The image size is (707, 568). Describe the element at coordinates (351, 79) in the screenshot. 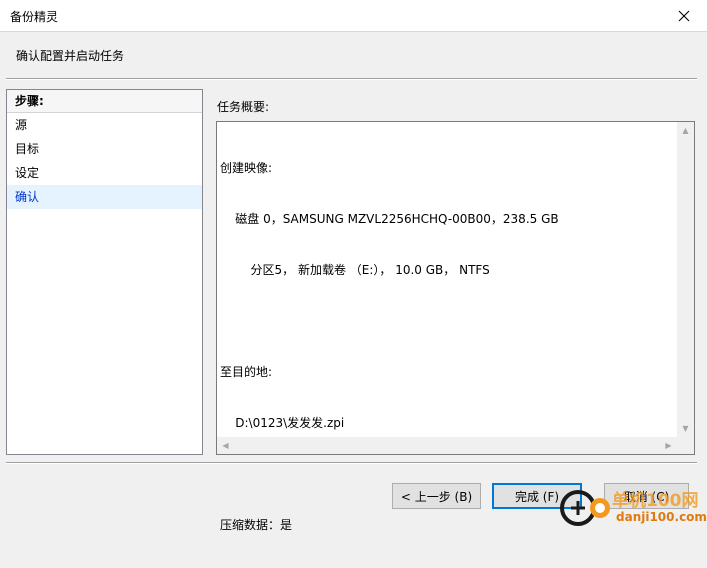

I see `header-divider` at that location.